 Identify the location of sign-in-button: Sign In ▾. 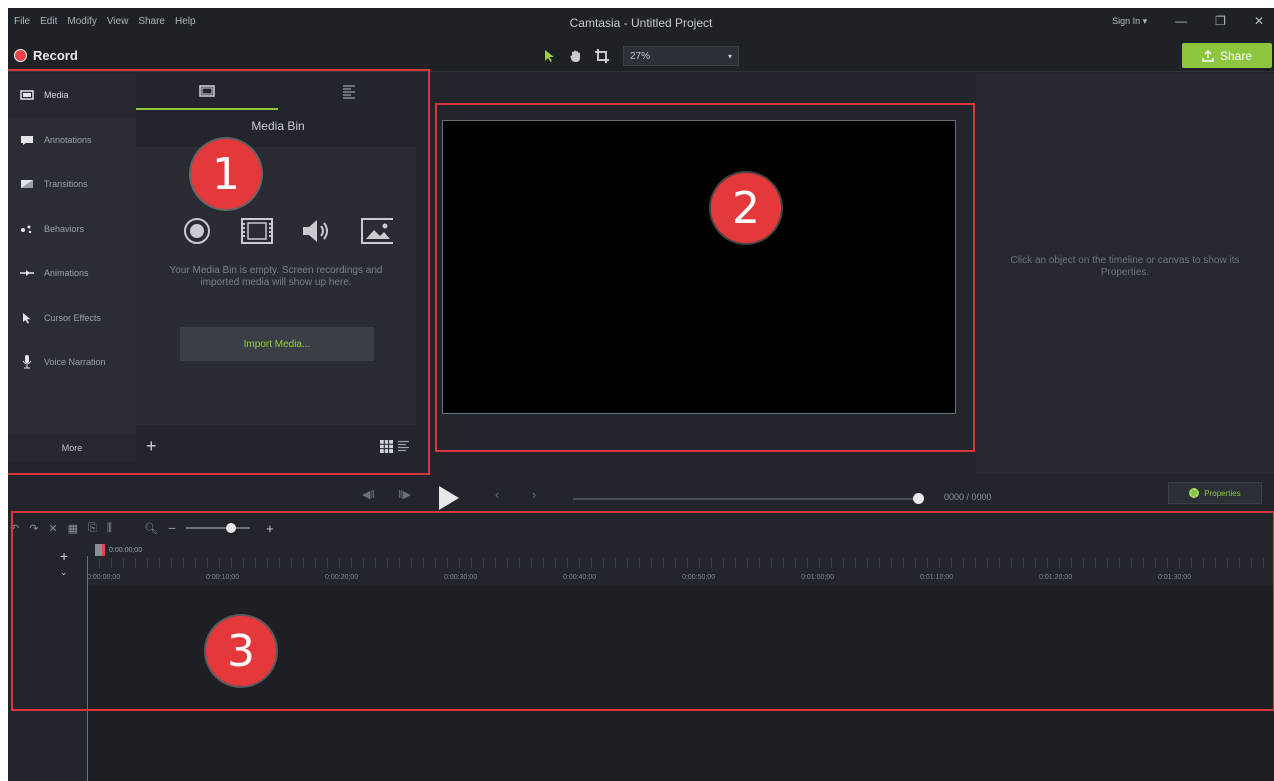
(1129, 21).